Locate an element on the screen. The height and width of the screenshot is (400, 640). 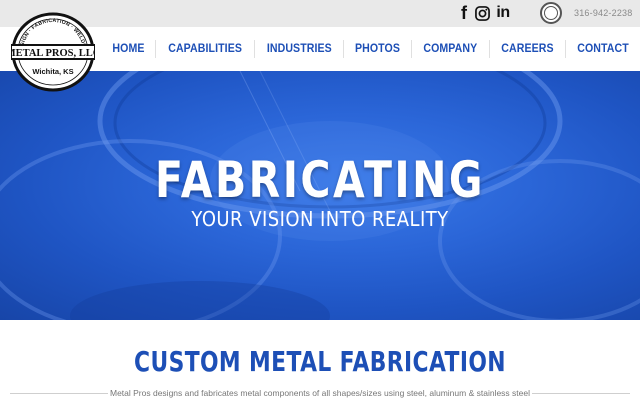
nav-item-home: HOME is located at coordinates (128, 49).